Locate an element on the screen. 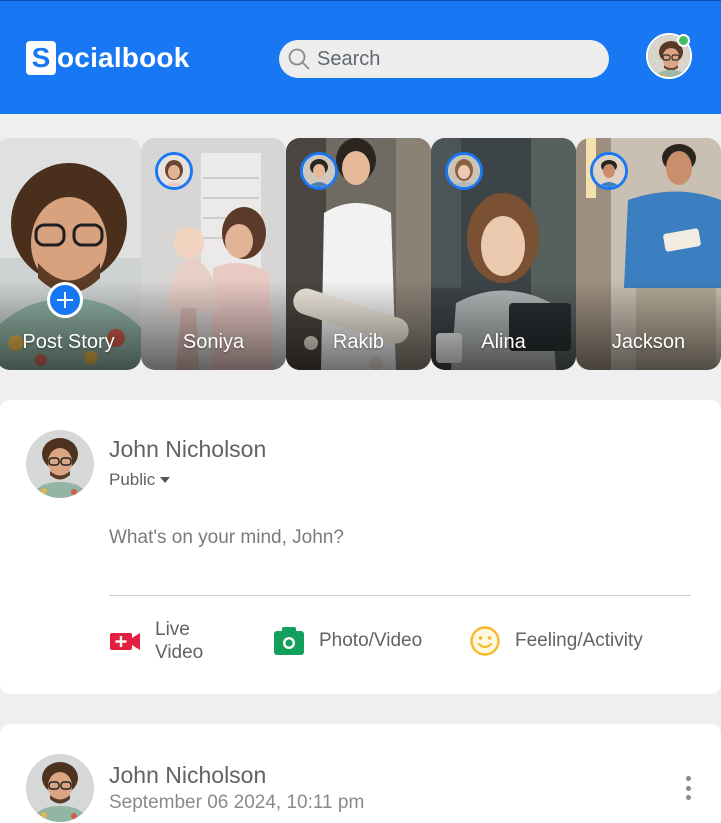  story-post-story: Post Story is located at coordinates (70, 254).